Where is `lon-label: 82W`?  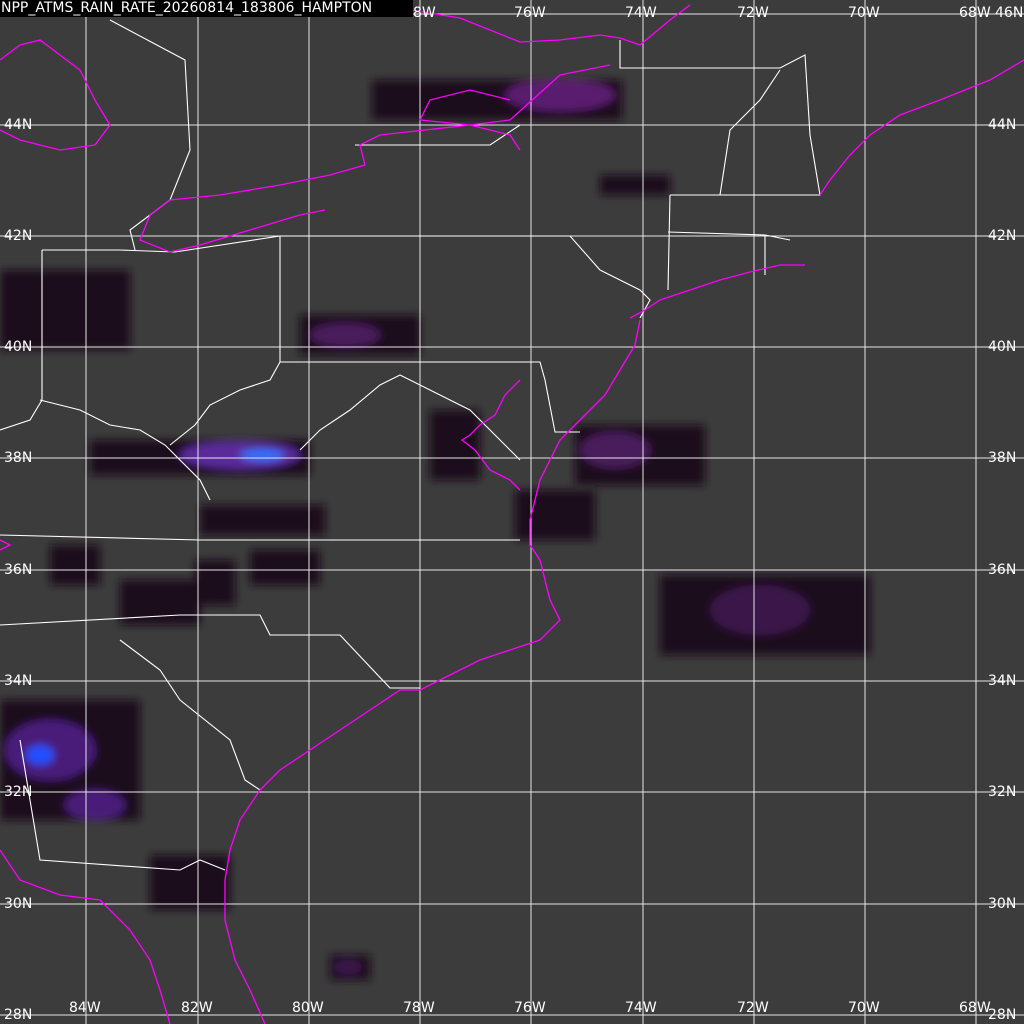 lon-label: 82W is located at coordinates (197, 1008).